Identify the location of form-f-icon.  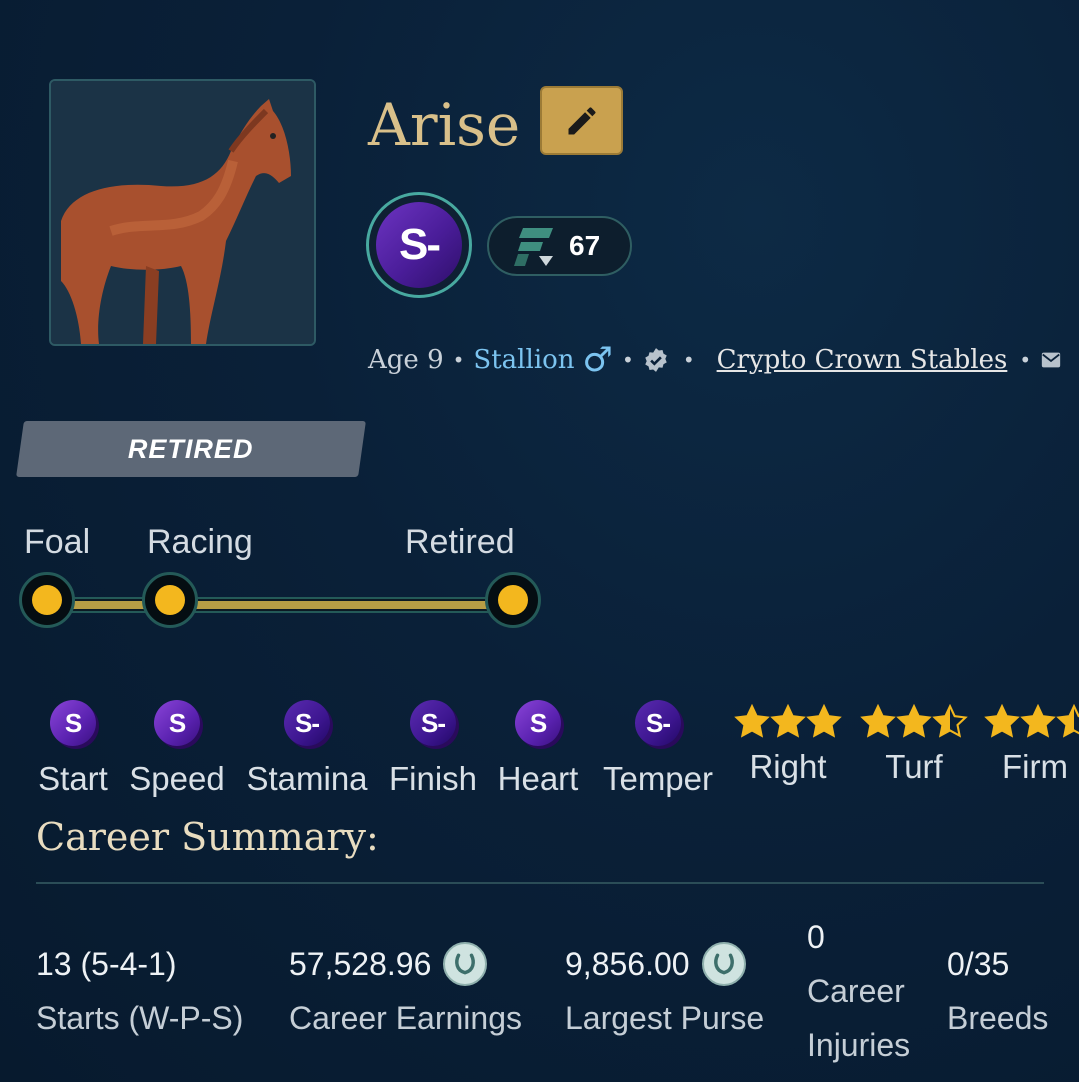
(533, 247).